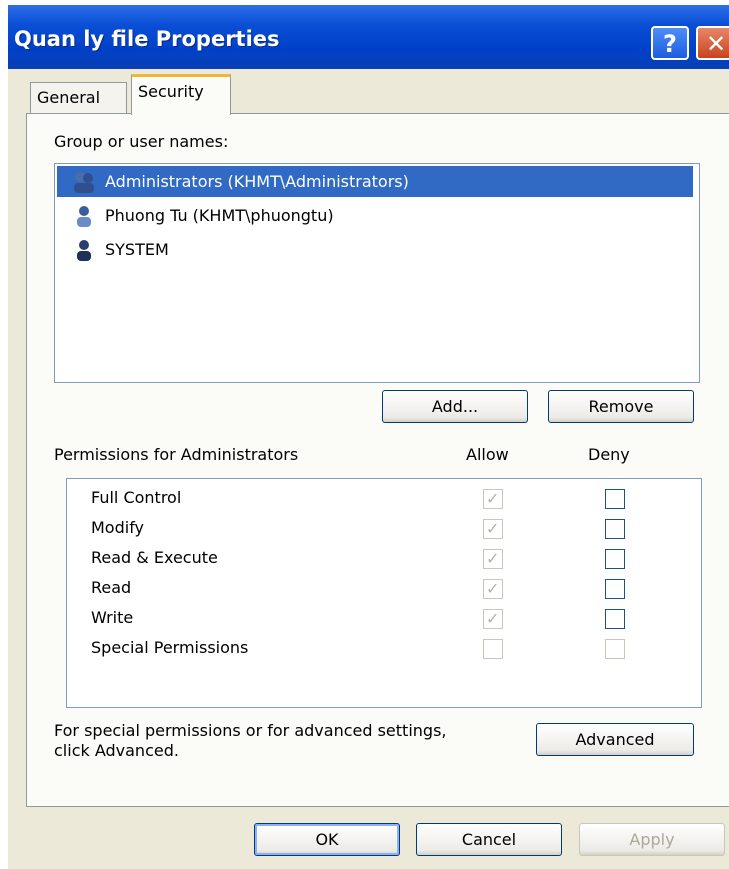 This screenshot has width=729, height=869. I want to click on deny-checkbox-read, so click(615, 589).